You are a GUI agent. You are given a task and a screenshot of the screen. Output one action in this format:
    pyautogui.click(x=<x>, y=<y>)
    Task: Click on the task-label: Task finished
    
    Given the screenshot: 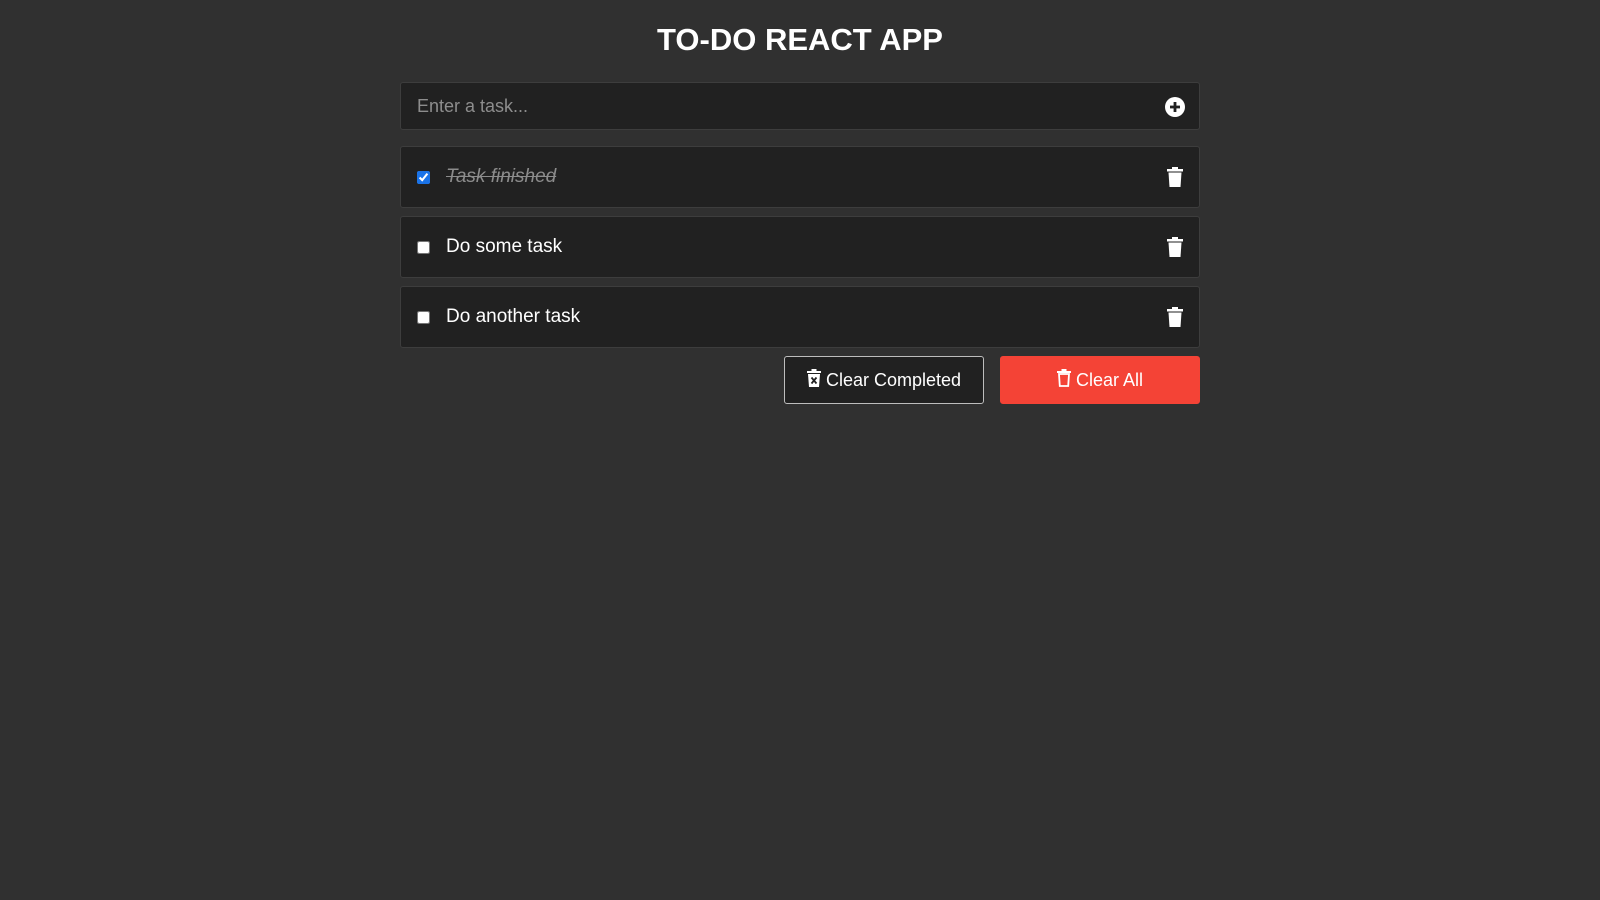 What is the action you would take?
    pyautogui.click(x=501, y=176)
    